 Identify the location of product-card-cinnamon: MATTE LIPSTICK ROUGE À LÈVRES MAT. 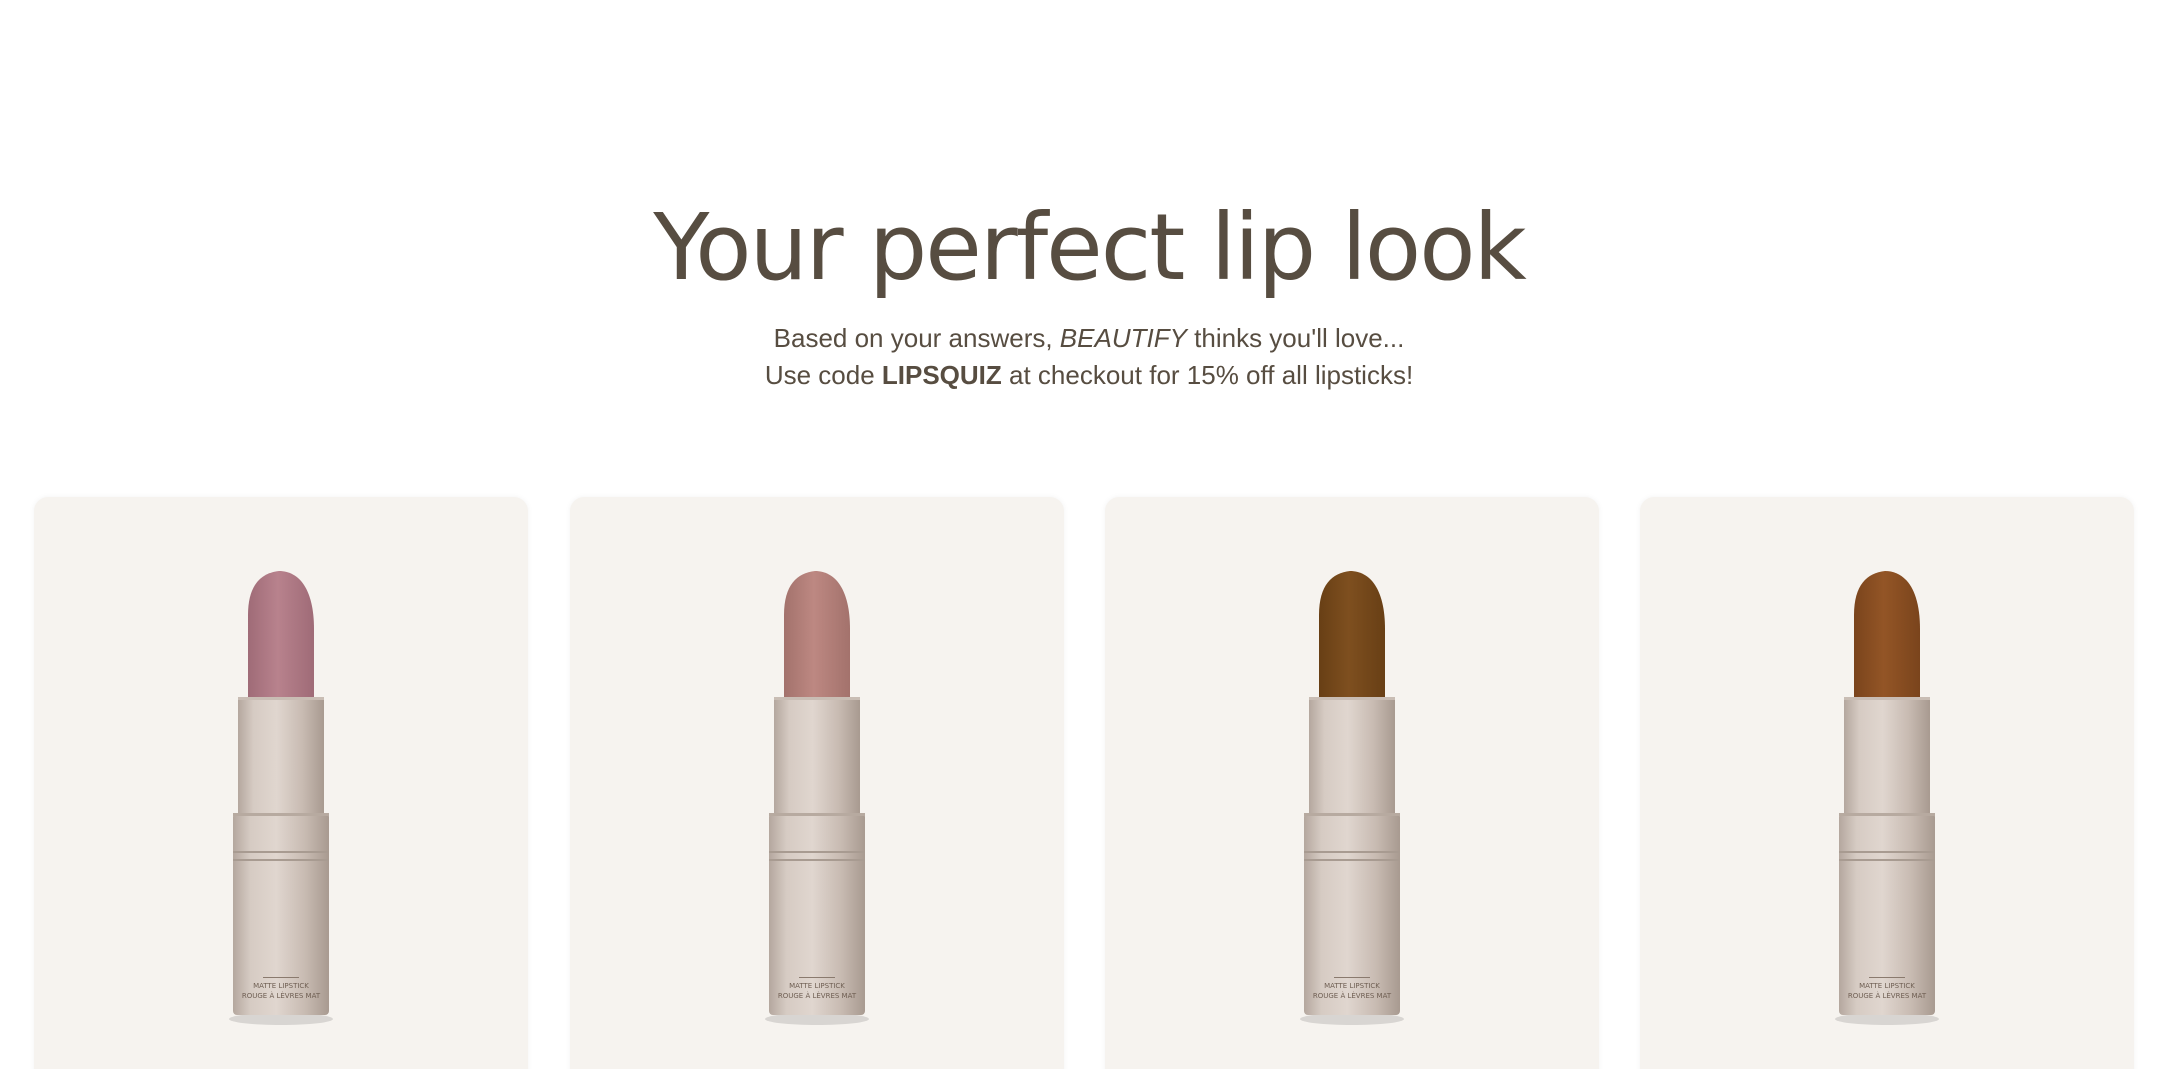
(1887, 783).